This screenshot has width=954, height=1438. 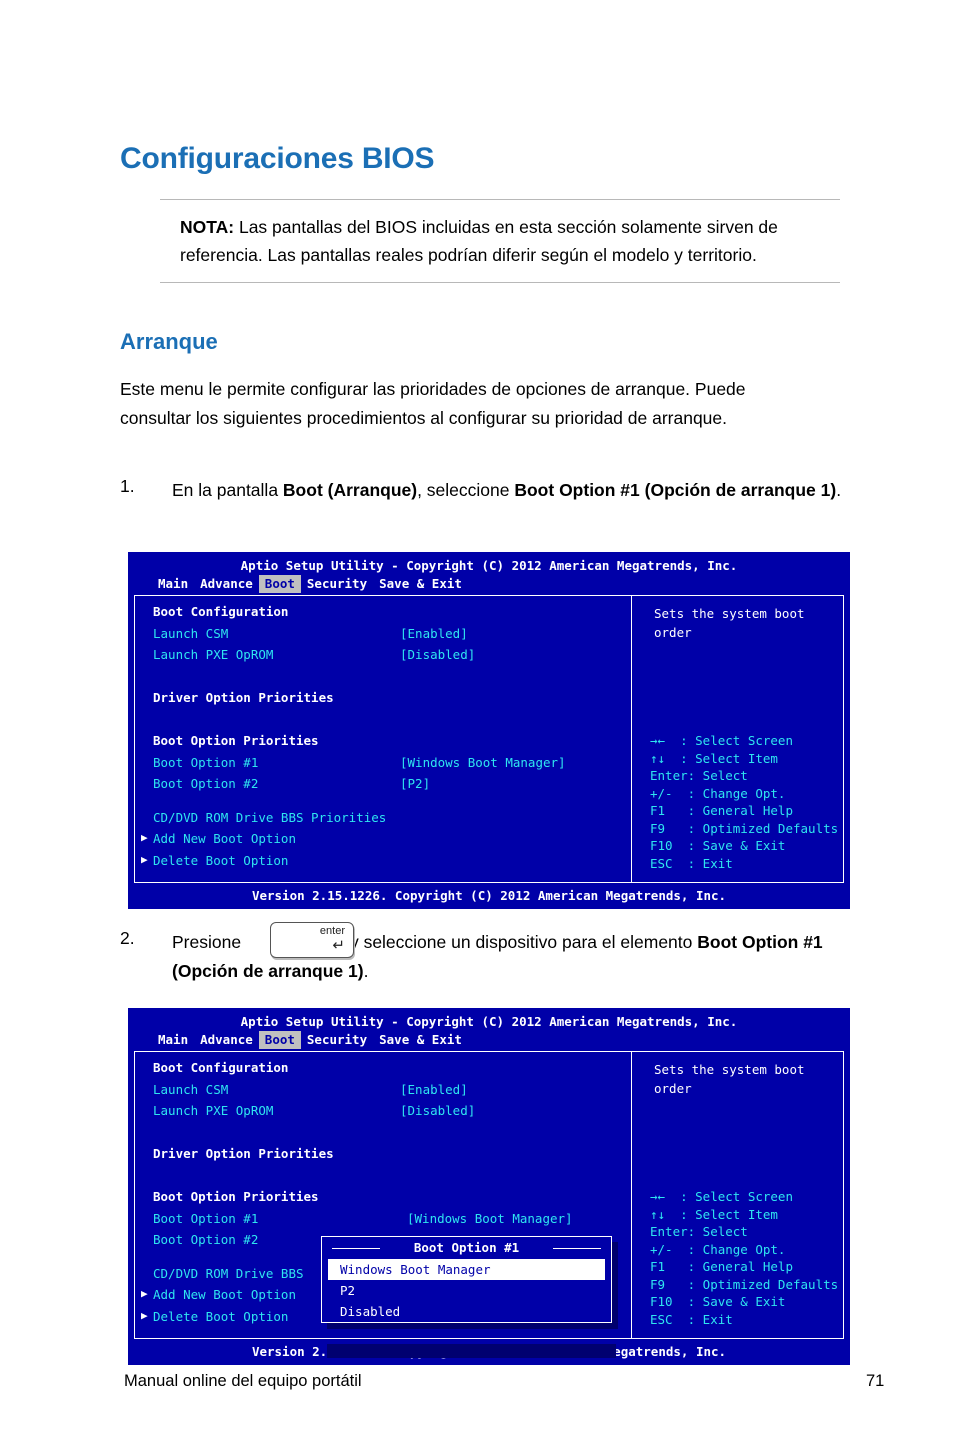 What do you see at coordinates (420, 1040) in the screenshot?
I see `bios-menu-save-exit-2: Save & Exit` at bounding box center [420, 1040].